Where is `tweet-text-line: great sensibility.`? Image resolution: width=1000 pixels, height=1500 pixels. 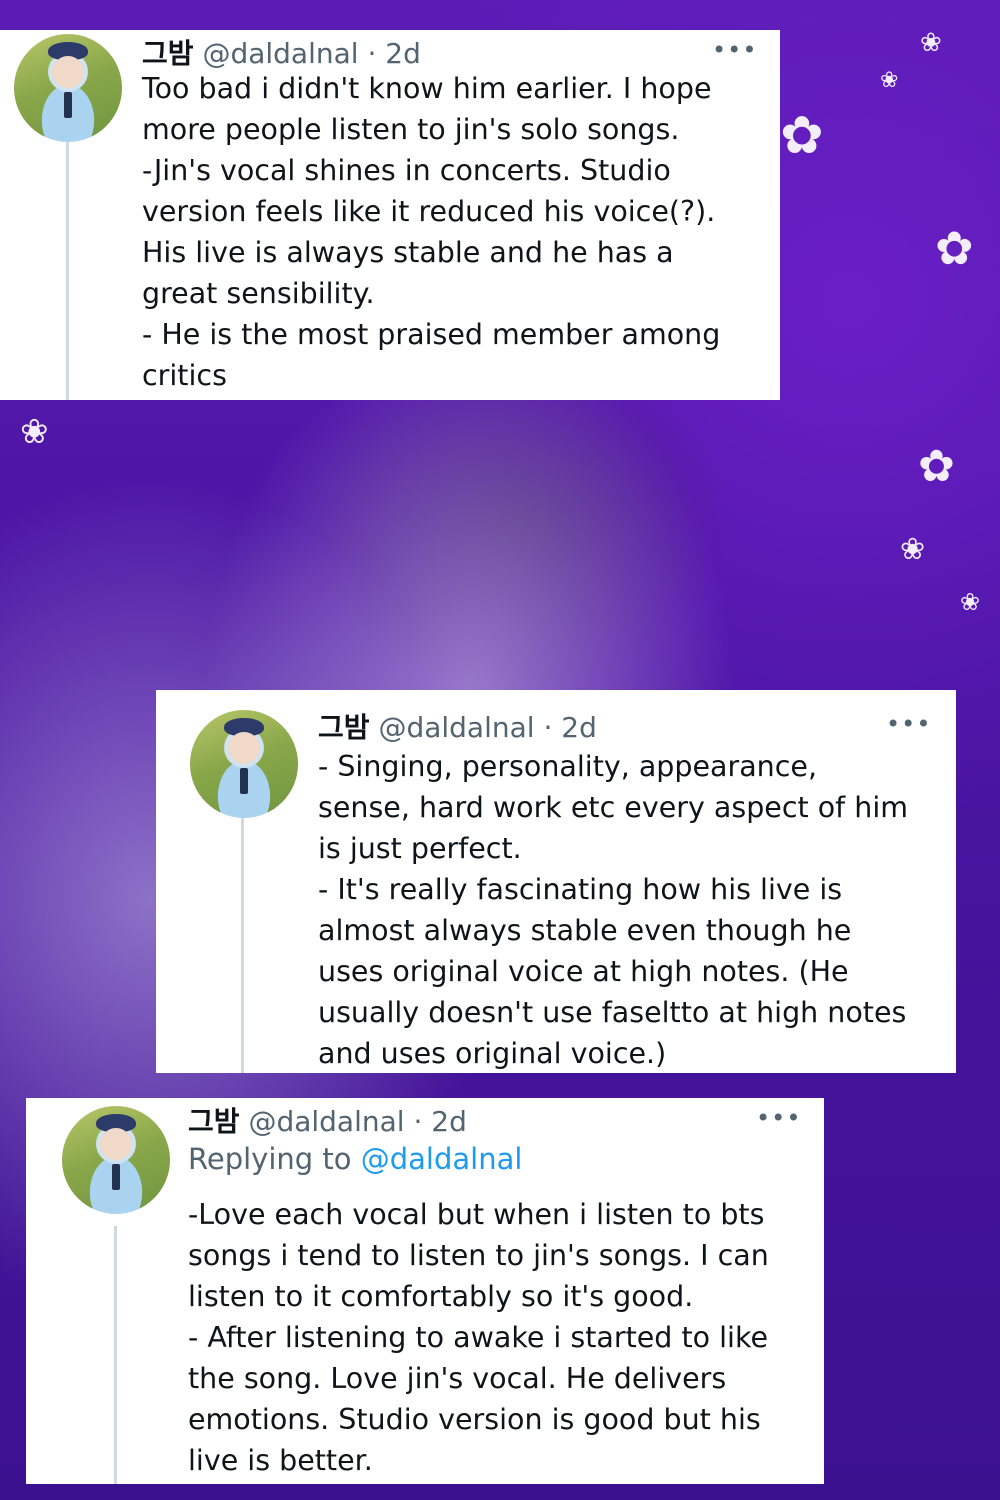 tweet-text-line: great sensibility. is located at coordinates (258, 293).